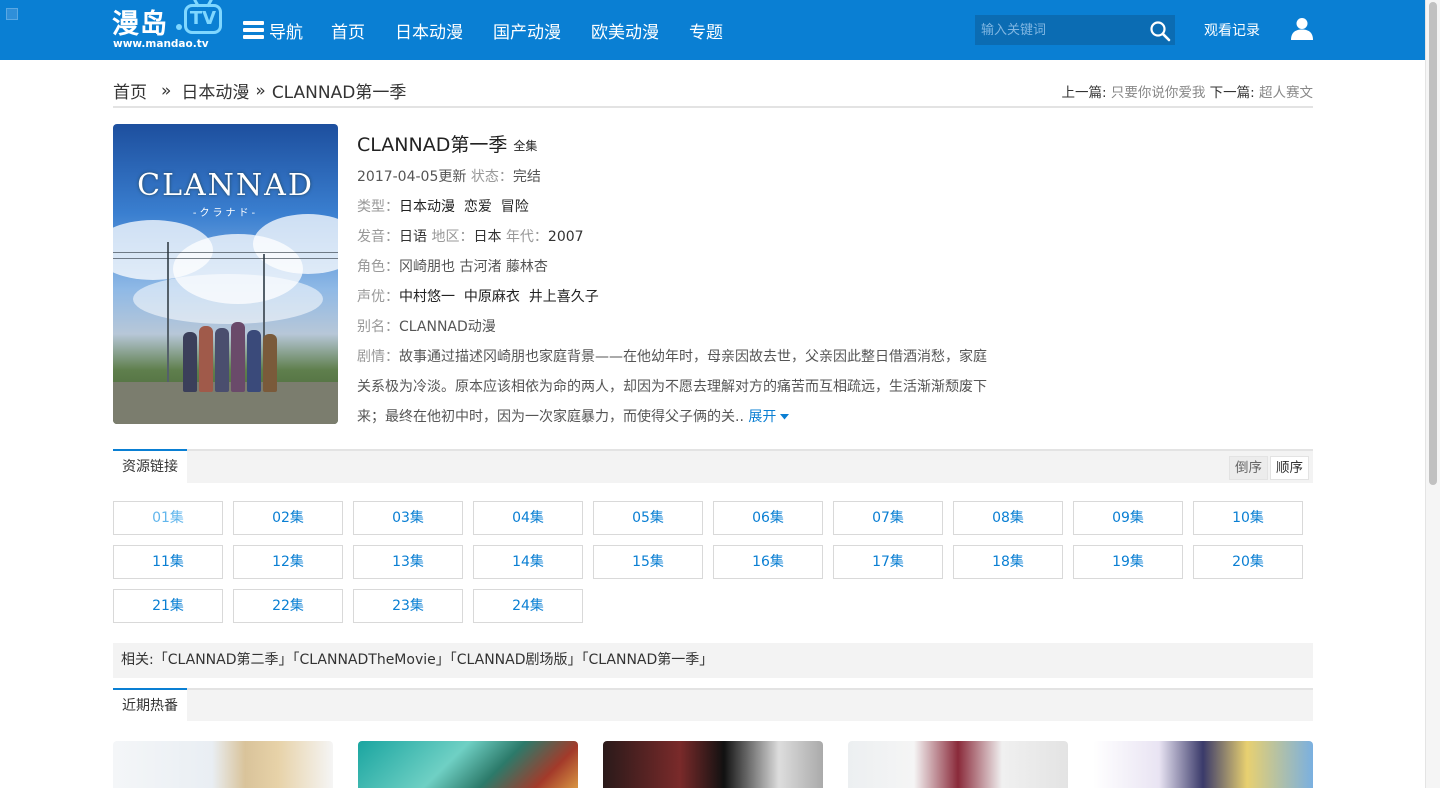 The width and height of the screenshot is (1440, 788). Describe the element at coordinates (1008, 518) in the screenshot. I see `episode-button: 08集` at that location.